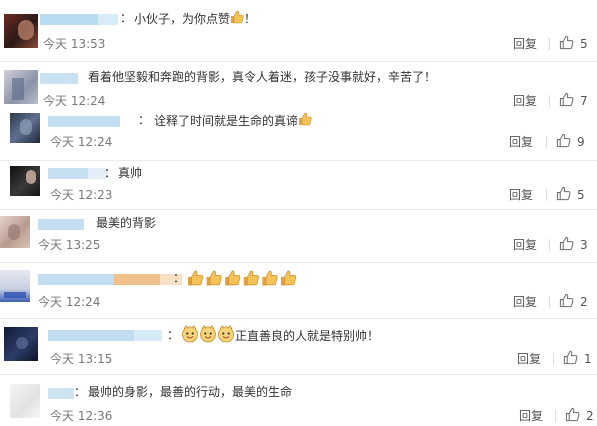 This screenshot has width=597, height=426. I want to click on comment-text: 真帅, so click(130, 173).